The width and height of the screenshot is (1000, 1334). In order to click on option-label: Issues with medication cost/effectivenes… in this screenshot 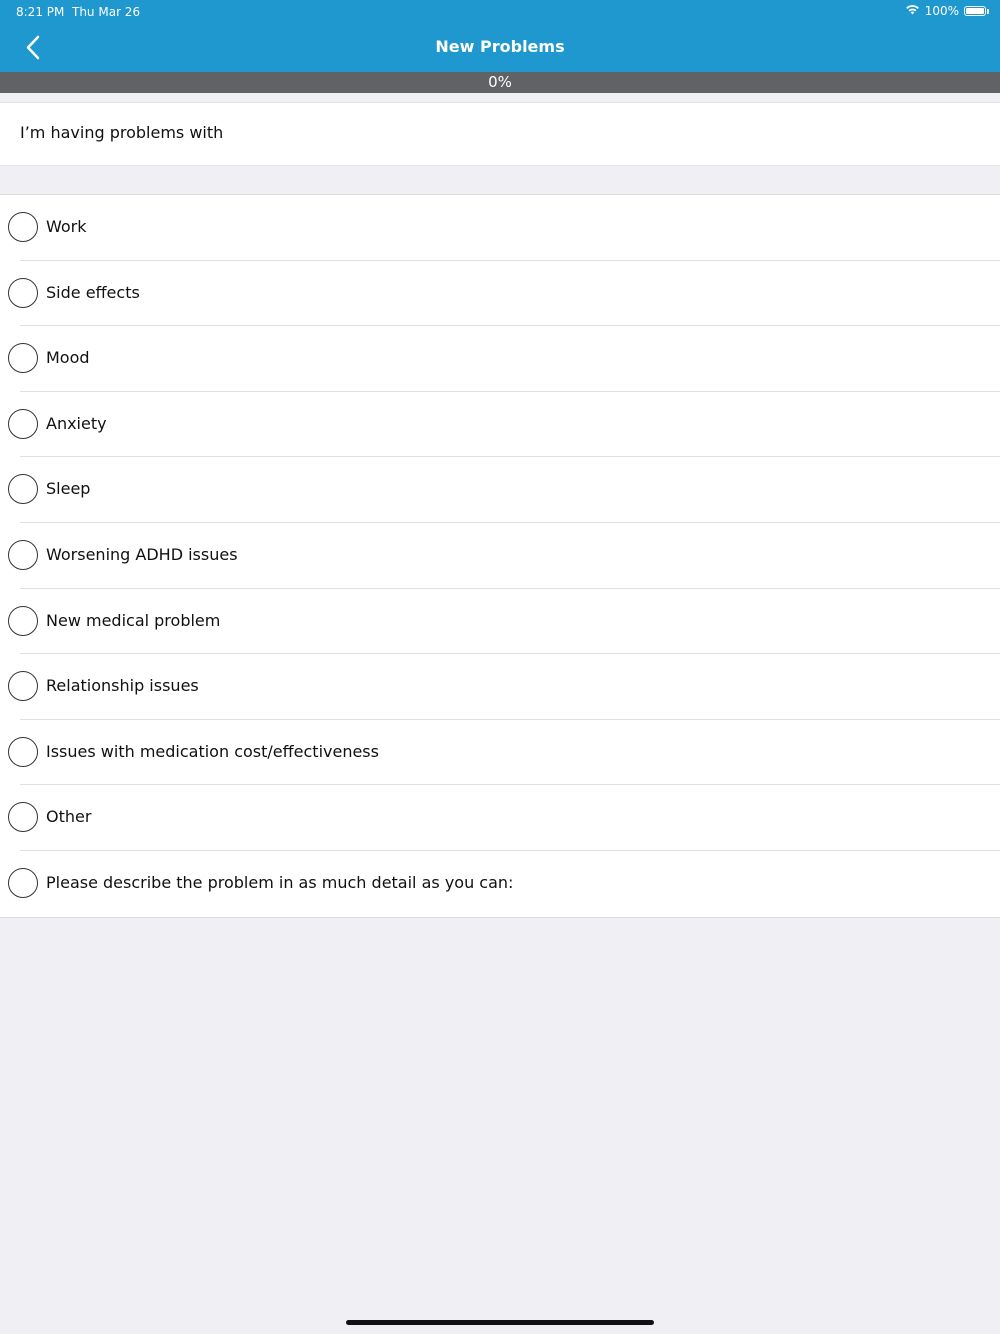, I will do `click(212, 751)`.